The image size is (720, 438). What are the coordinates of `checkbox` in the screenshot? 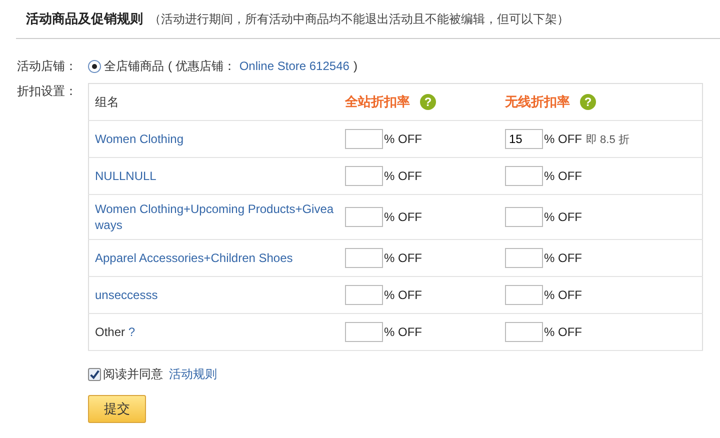 It's located at (94, 374).